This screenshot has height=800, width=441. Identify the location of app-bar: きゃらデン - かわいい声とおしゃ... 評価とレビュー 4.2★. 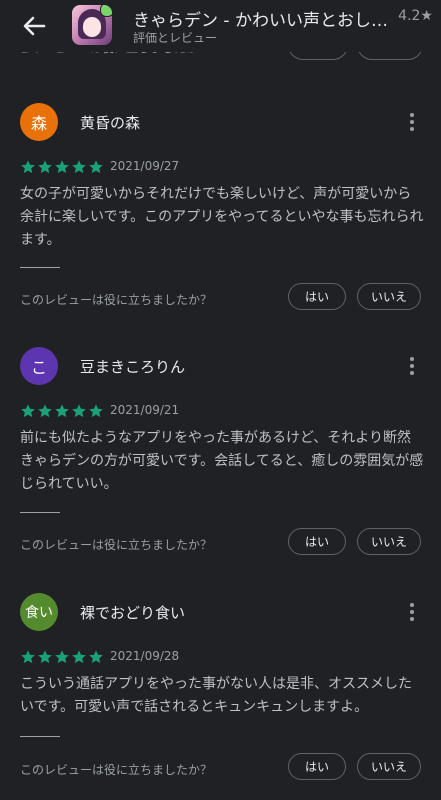
(220, 26).